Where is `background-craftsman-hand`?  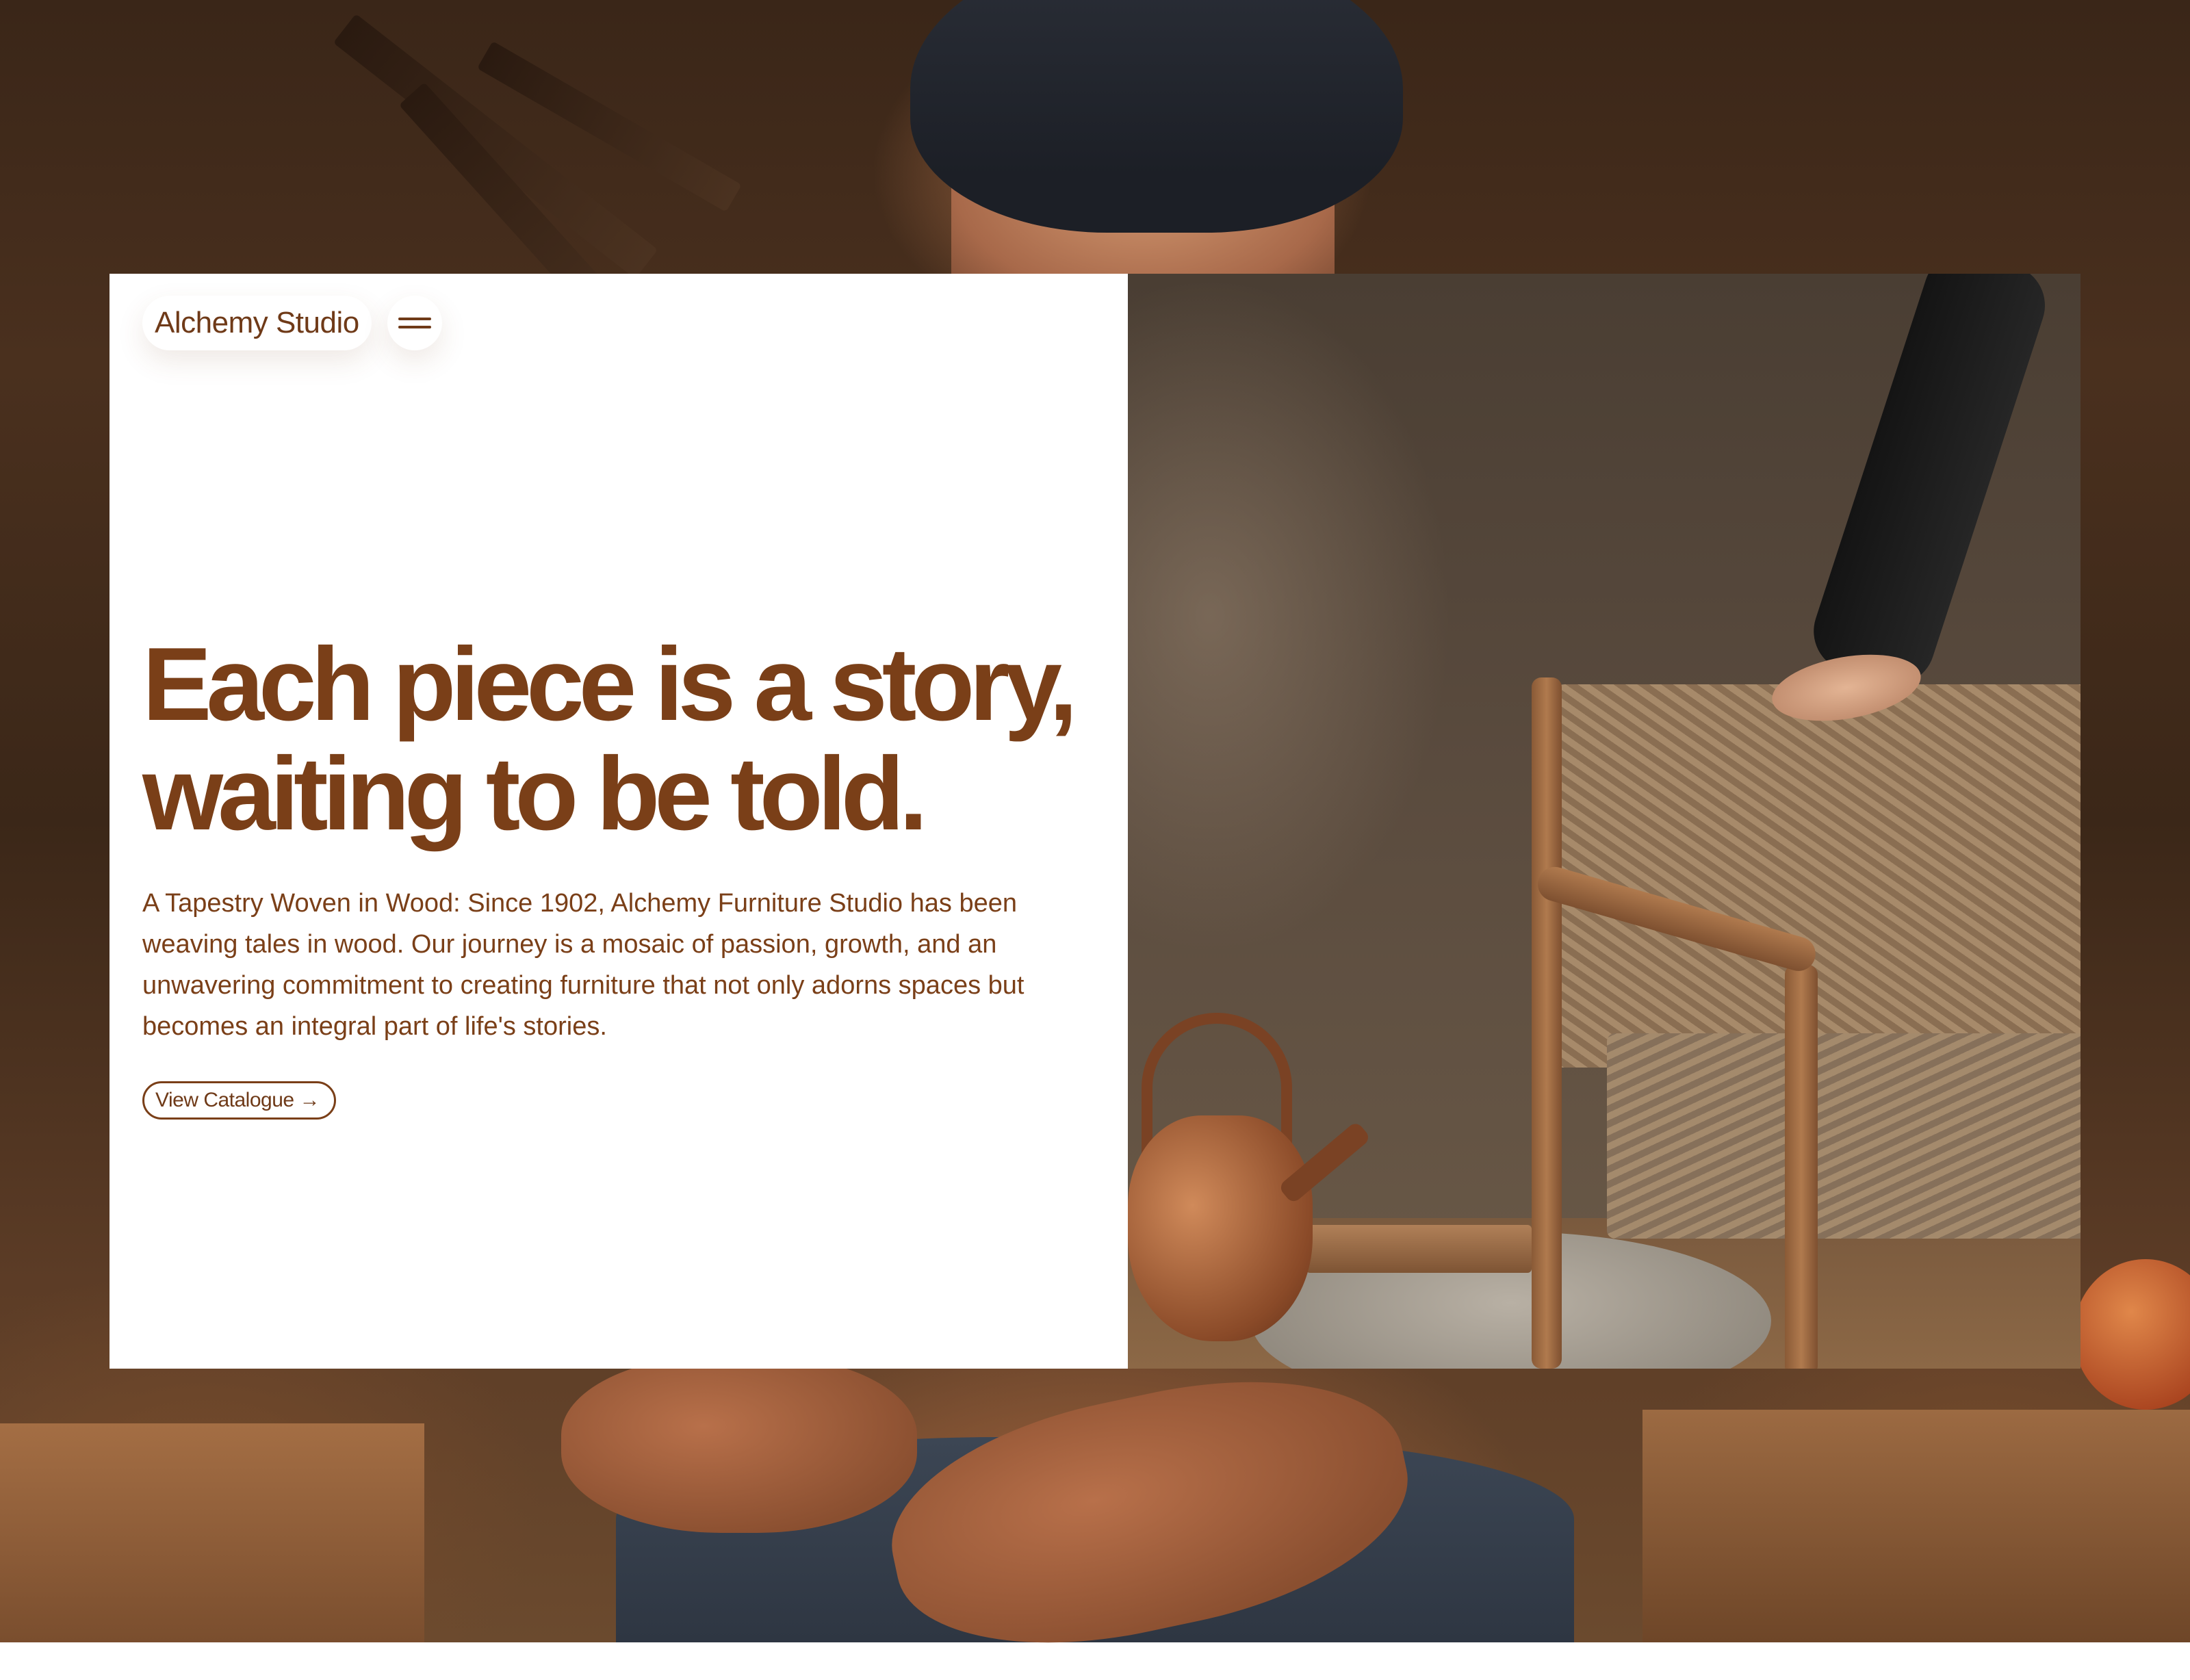
background-craftsman-hand is located at coordinates (739, 1444).